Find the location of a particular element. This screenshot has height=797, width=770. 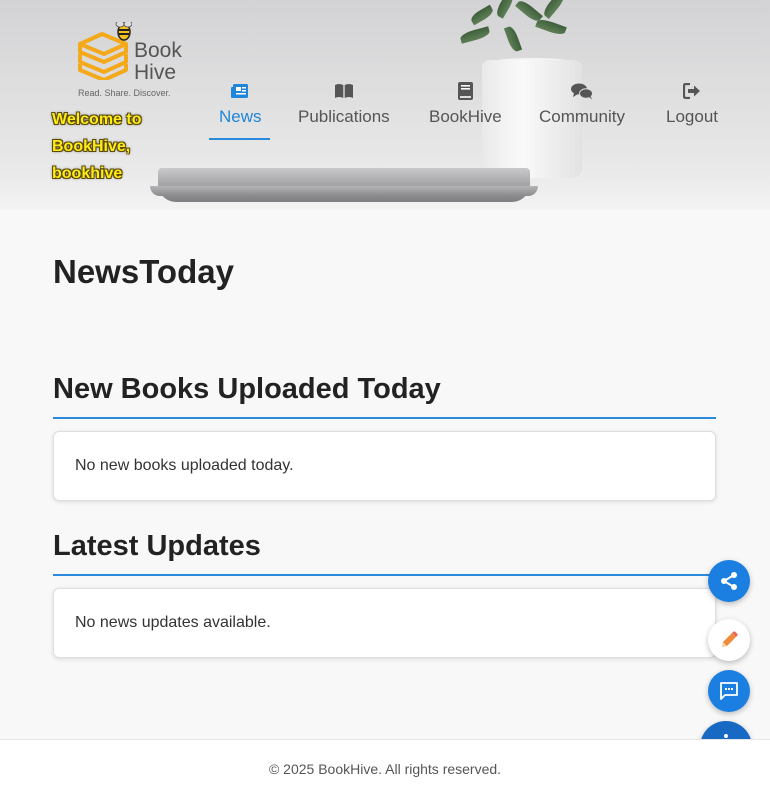

laptop-edge is located at coordinates (344, 191).